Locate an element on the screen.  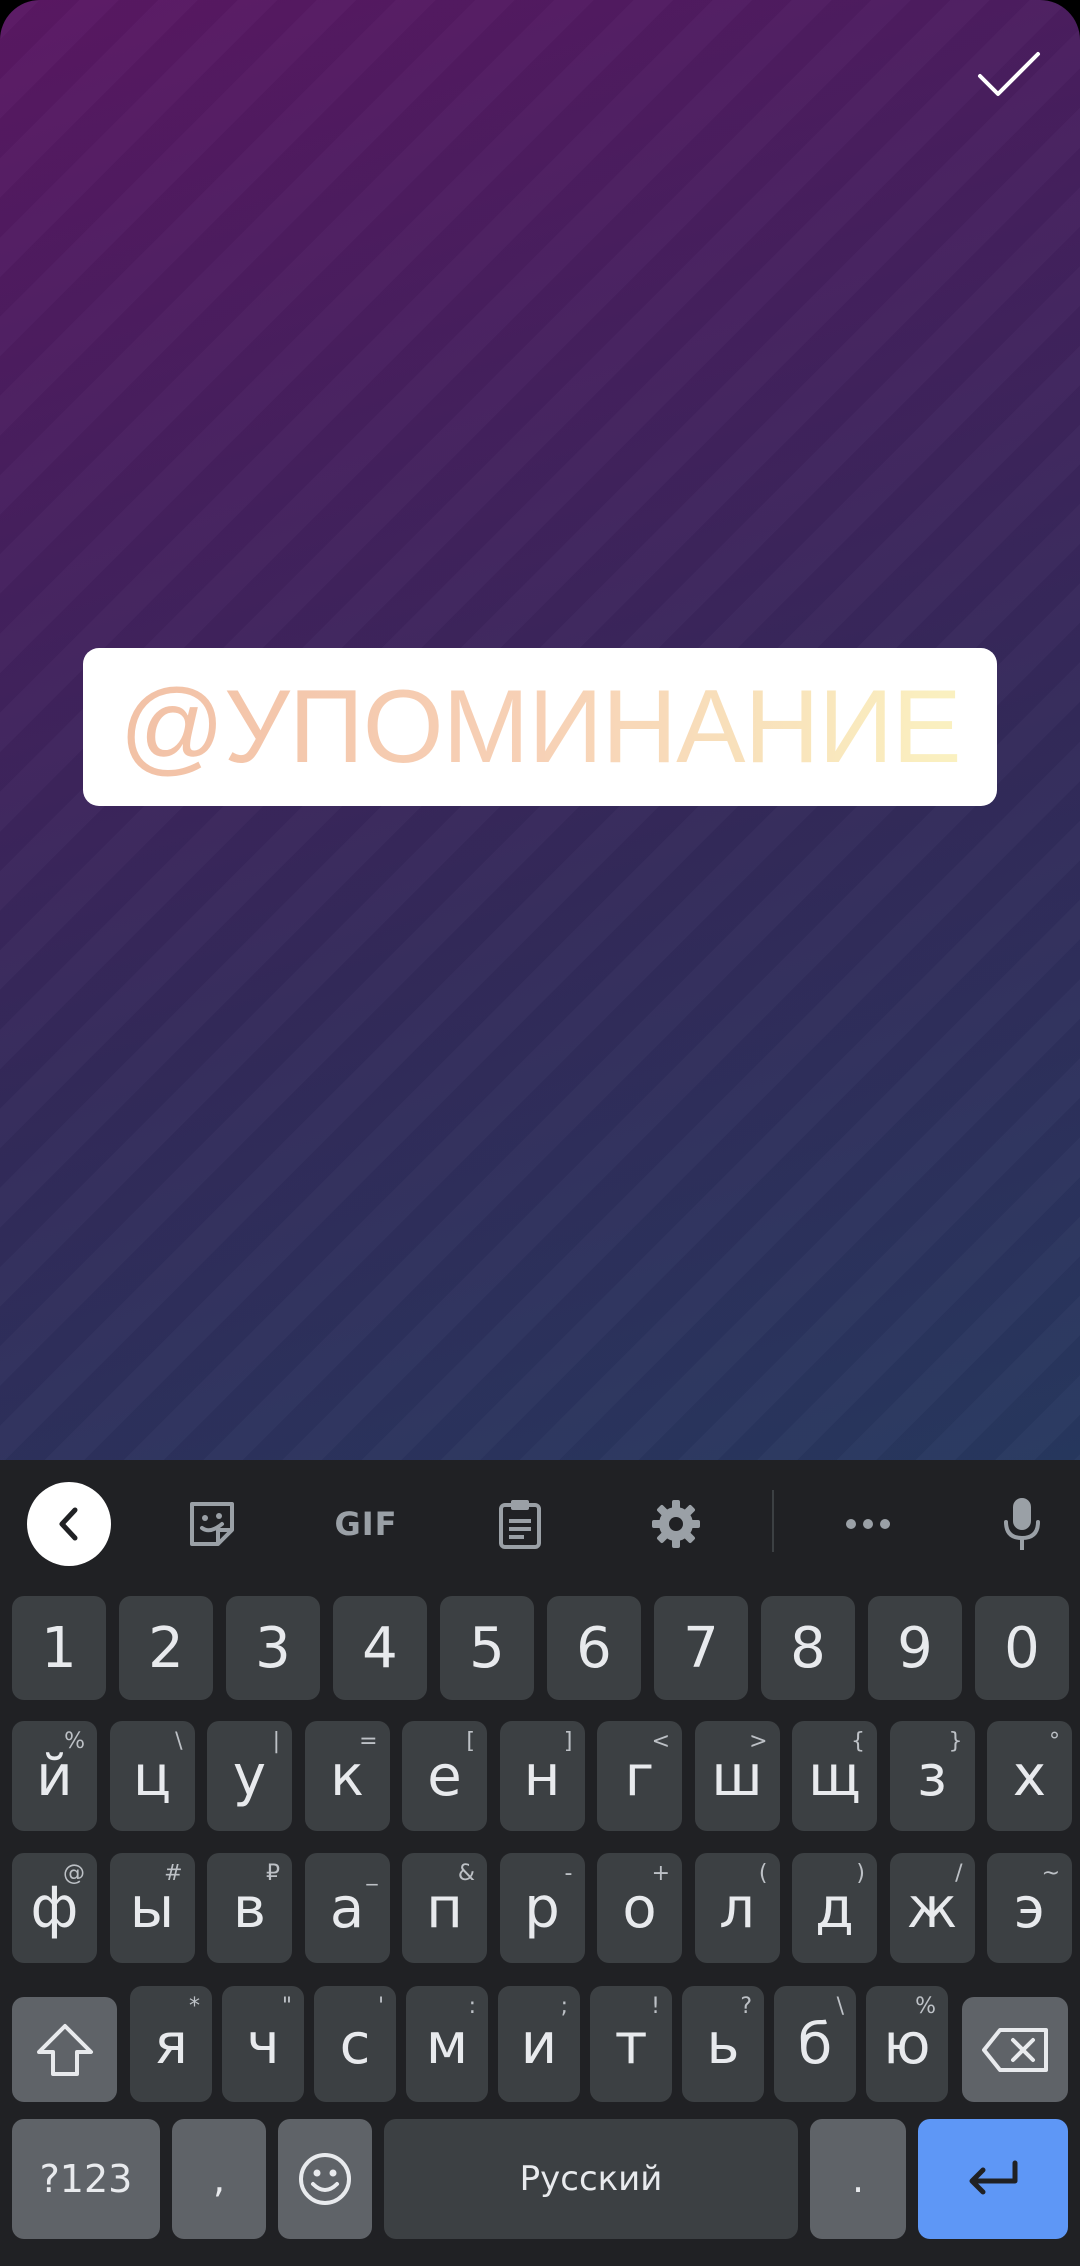
key-в: в ₽ is located at coordinates (249, 1908).